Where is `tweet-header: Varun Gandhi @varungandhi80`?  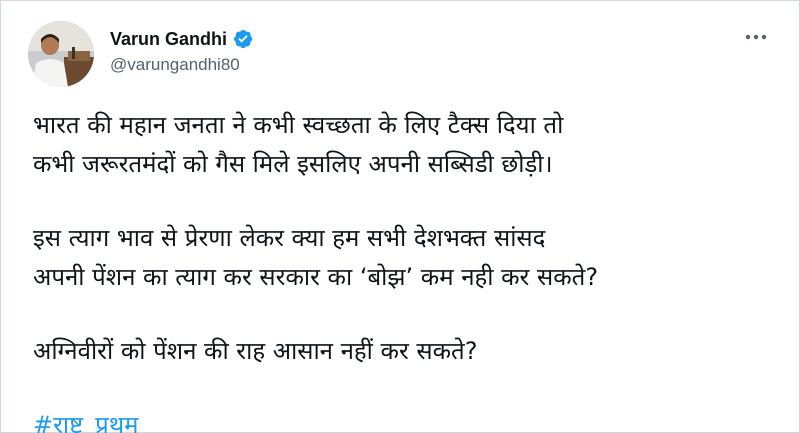 tweet-header: Varun Gandhi @varungandhi80 is located at coordinates (403, 54).